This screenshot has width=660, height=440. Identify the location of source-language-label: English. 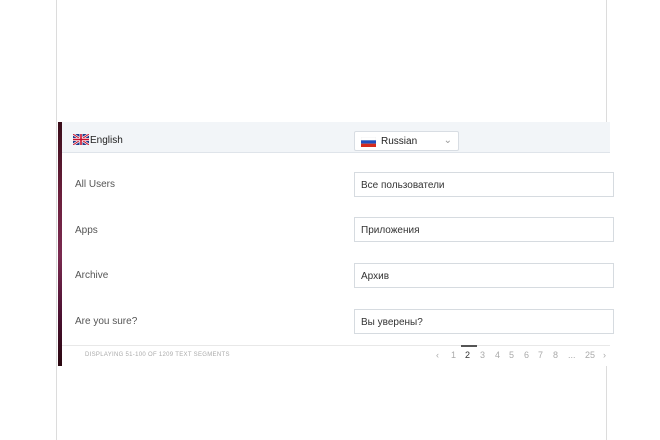
(106, 140).